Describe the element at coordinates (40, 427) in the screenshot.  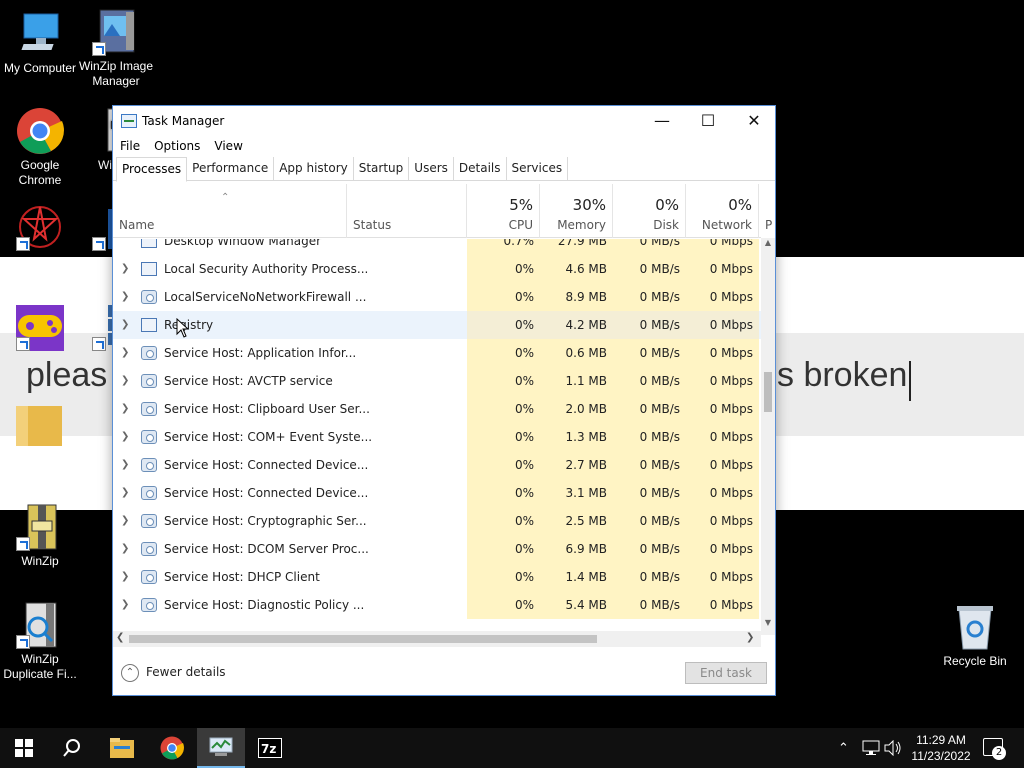
I see `desktop-icon-folder` at that location.